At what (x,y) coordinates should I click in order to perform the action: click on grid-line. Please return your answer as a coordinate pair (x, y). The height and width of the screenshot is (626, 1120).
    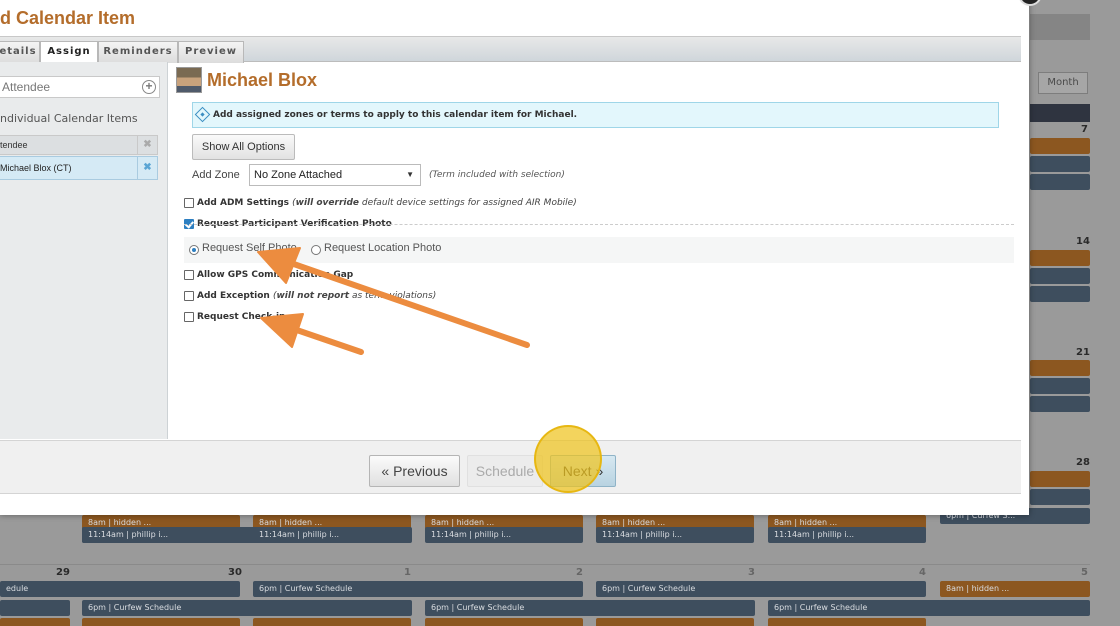
    Looking at the image, I should click on (545, 564).